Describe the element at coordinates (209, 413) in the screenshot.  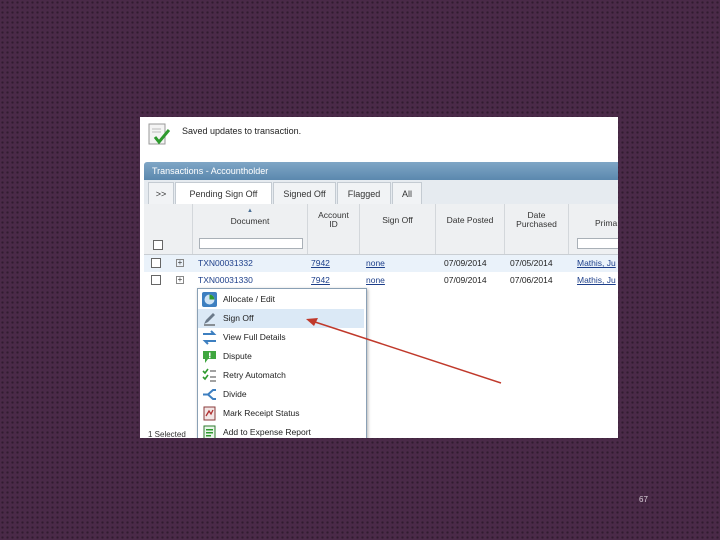
I see `receipt-icon` at that location.